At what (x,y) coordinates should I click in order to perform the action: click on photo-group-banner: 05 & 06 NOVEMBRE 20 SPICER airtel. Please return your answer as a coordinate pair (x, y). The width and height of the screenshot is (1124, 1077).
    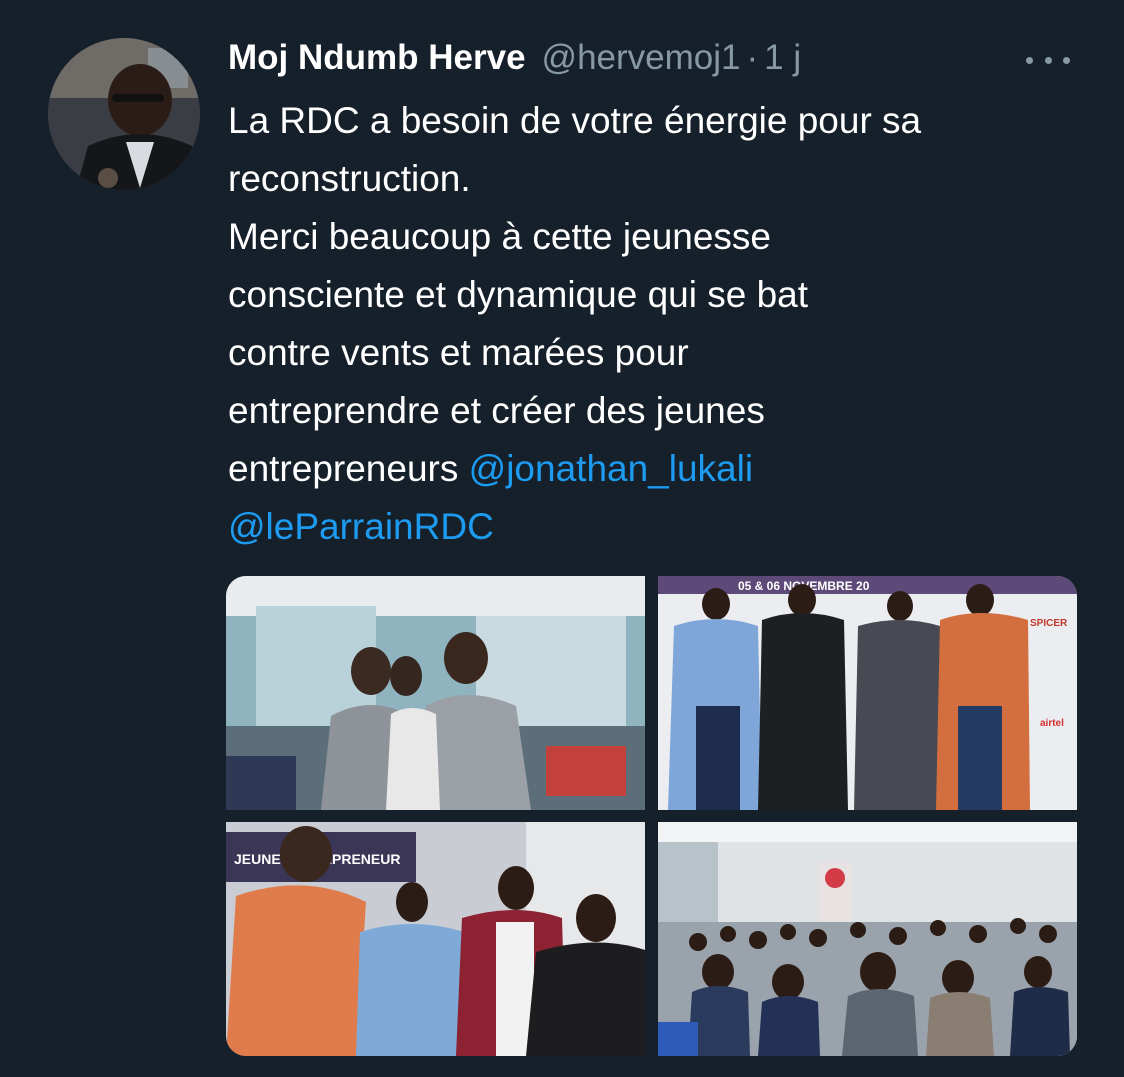
    Looking at the image, I should click on (867, 693).